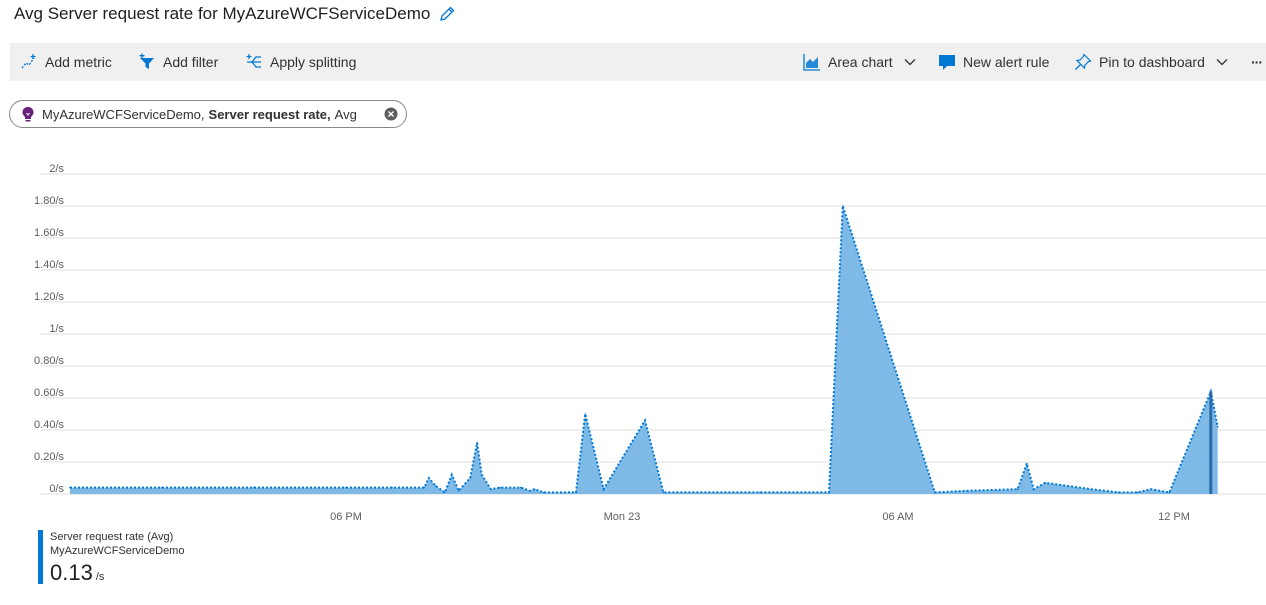  What do you see at coordinates (56, 329) in the screenshot?
I see `y-tick-label: 1/s` at bounding box center [56, 329].